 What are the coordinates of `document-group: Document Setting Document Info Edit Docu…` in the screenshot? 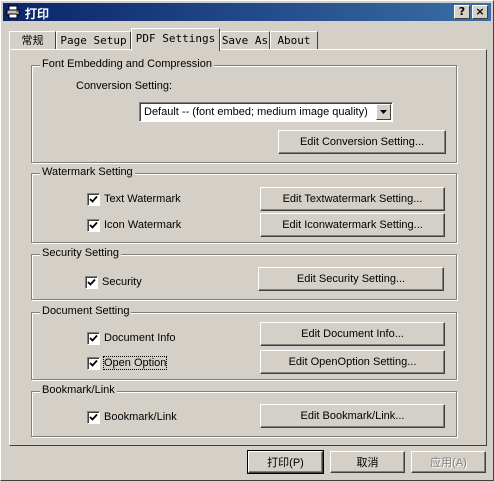 It's located at (244, 342).